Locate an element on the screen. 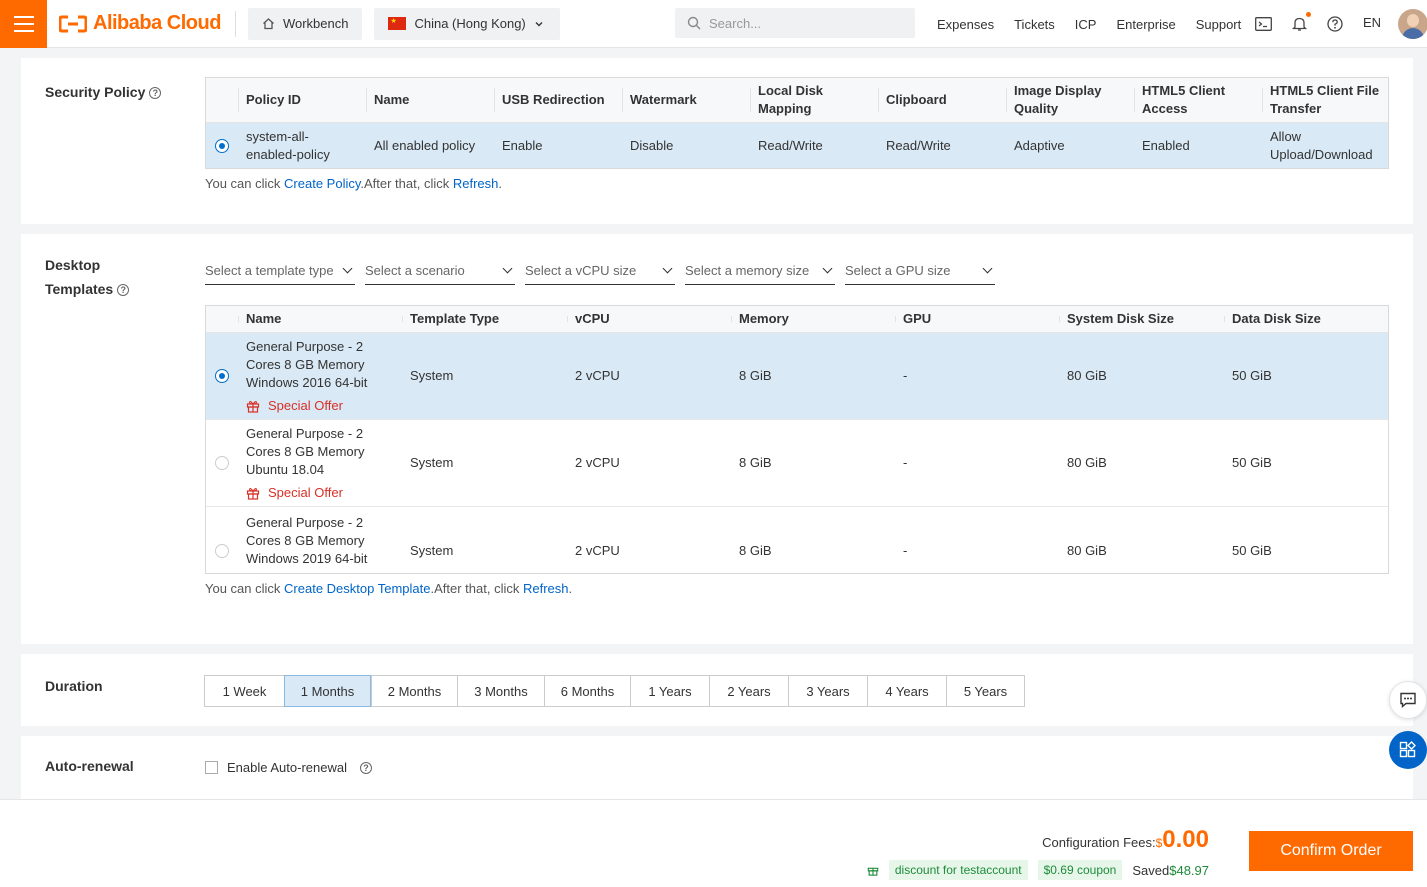 The height and width of the screenshot is (887, 1427). select-placeholder: Select a template type is located at coordinates (269, 270).